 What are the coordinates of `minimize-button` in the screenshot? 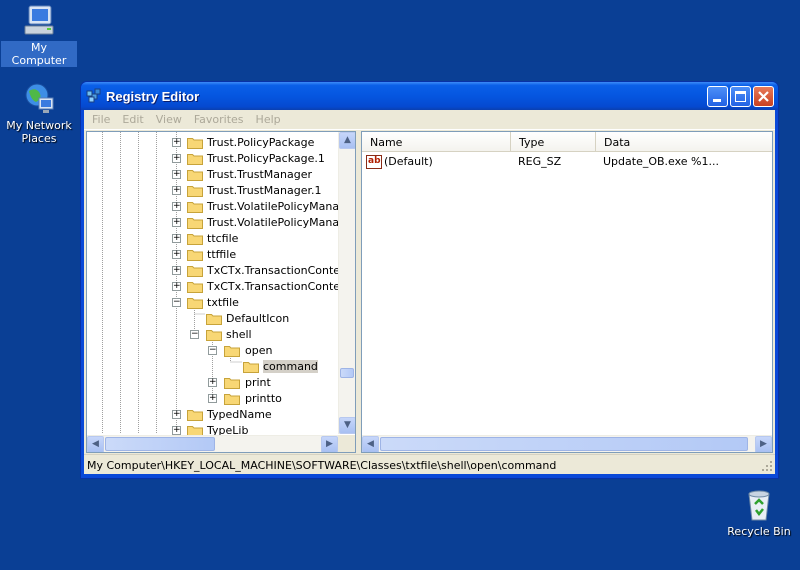 It's located at (717, 96).